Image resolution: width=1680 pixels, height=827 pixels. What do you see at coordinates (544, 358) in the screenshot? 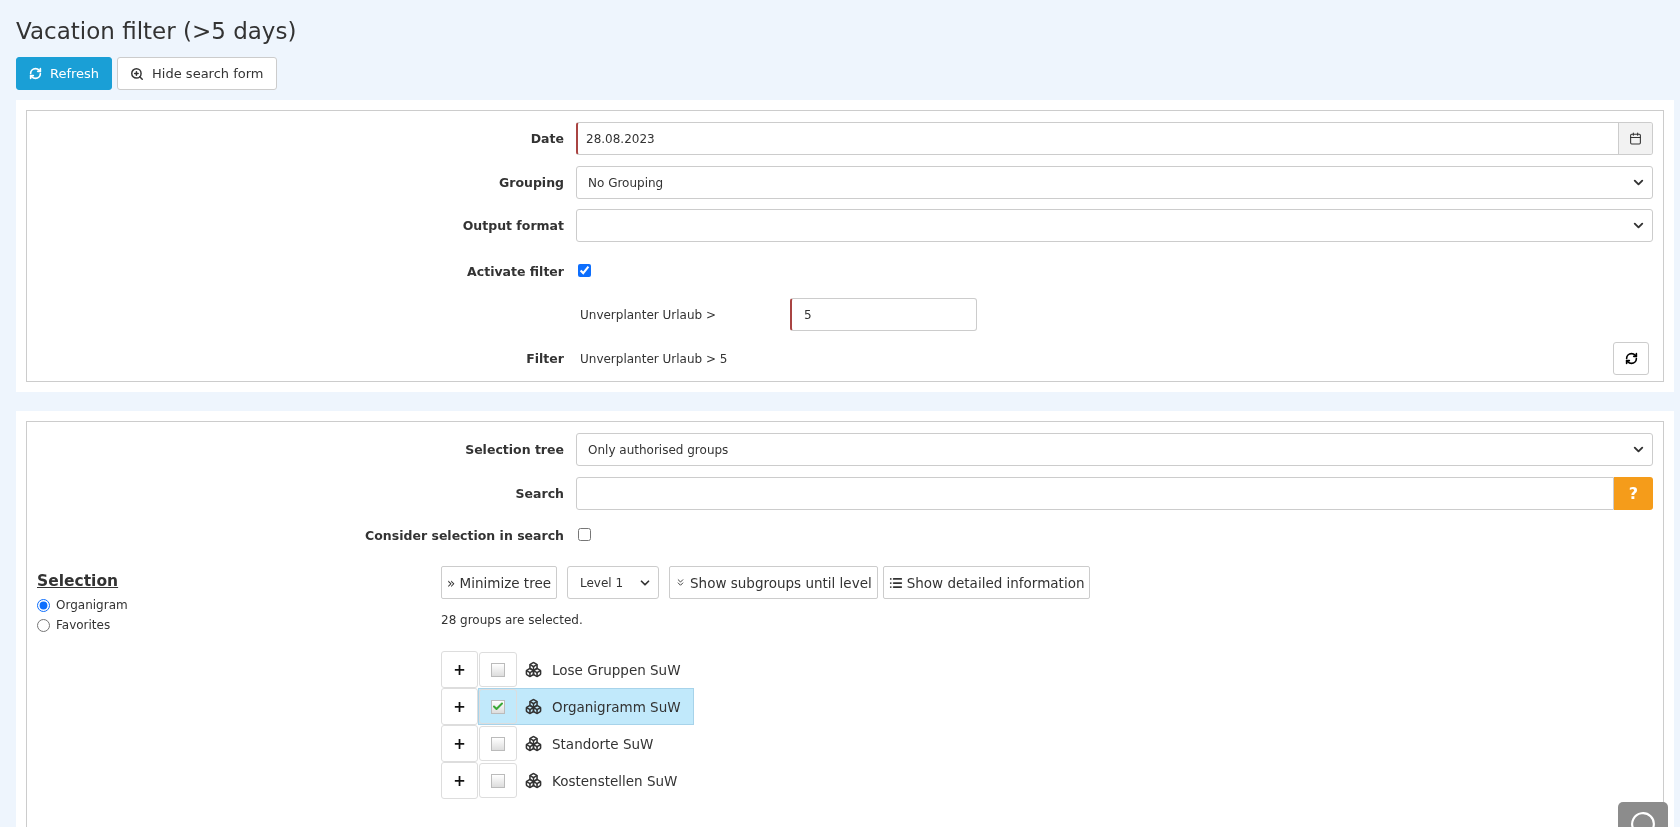
I see `field-label: Filter` at bounding box center [544, 358].